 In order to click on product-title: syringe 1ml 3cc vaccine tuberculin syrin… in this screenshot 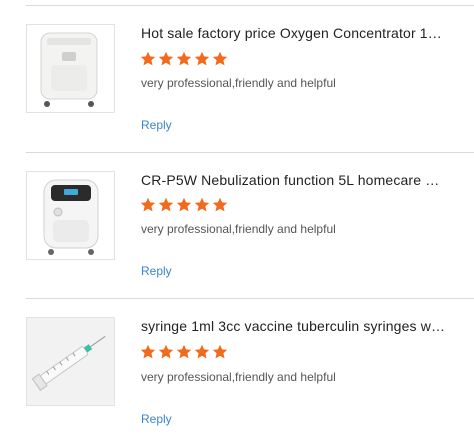, I will do `click(293, 326)`.